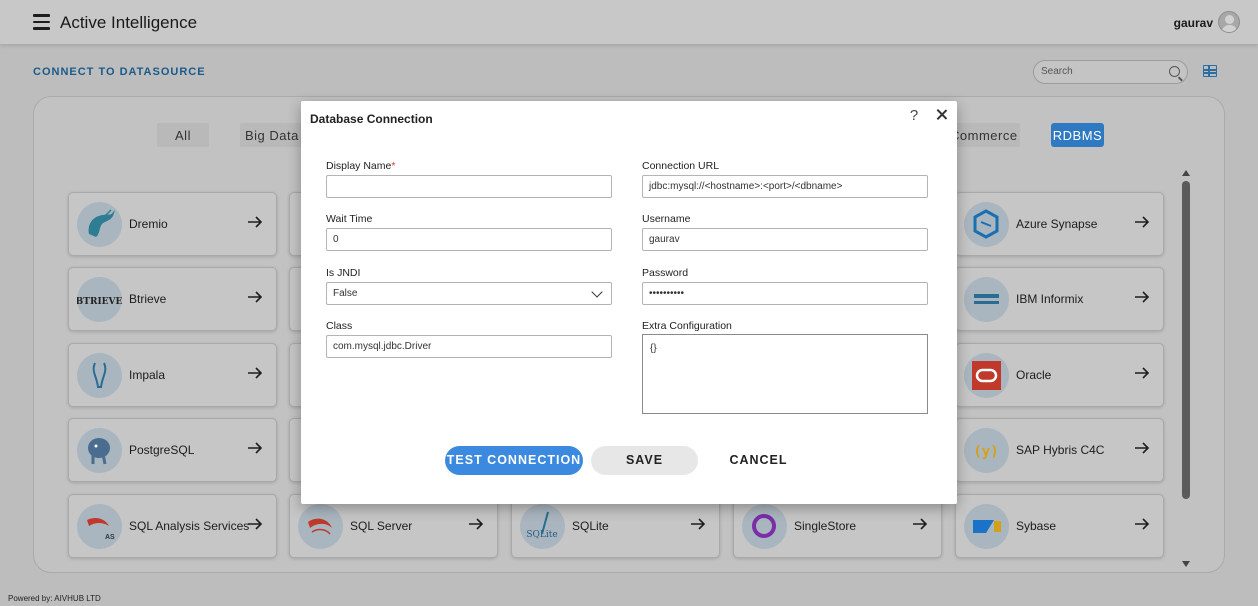 This screenshot has width=1258, height=606. I want to click on svg-text: AS, so click(110, 537).